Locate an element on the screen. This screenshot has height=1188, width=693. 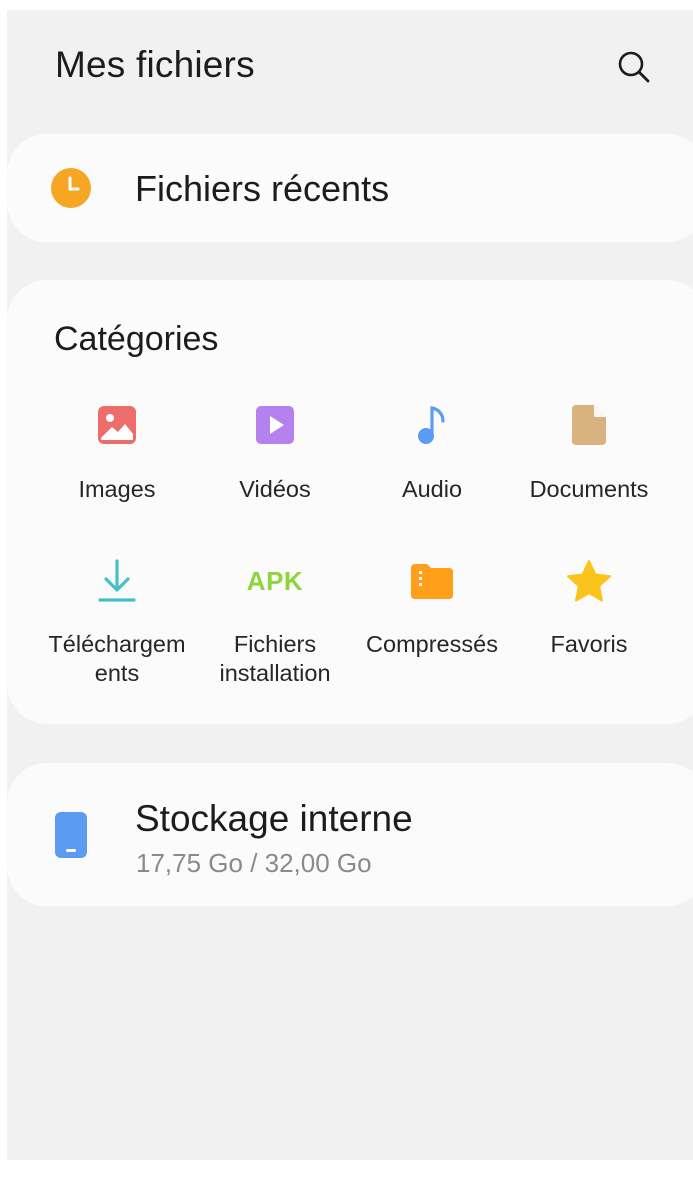
category-documents: Documents is located at coordinates (589, 455).